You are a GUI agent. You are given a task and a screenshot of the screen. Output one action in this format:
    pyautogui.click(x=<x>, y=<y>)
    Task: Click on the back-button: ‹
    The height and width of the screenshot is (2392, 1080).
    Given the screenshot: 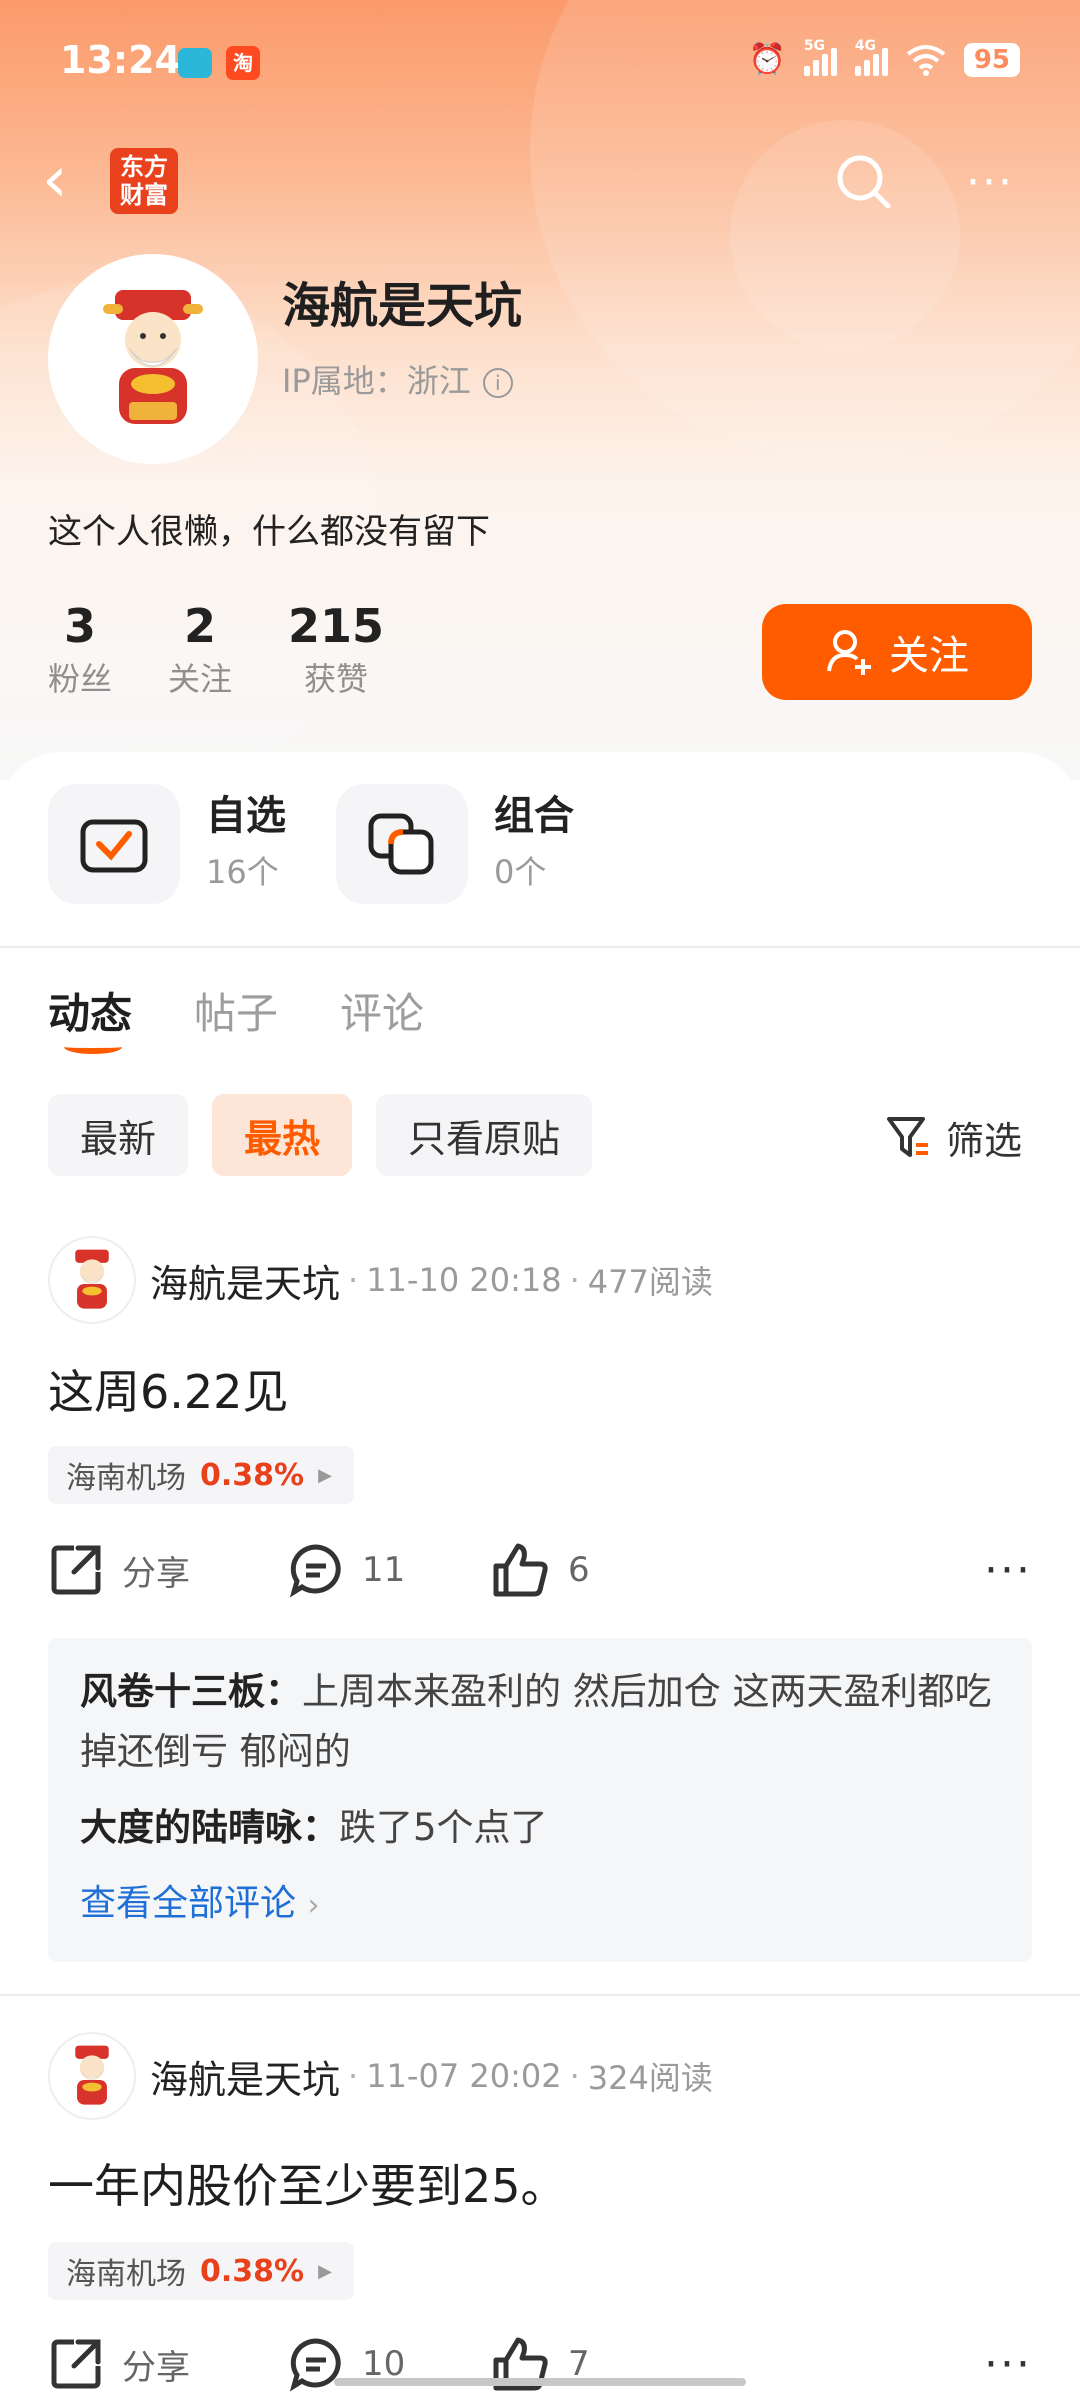 What is the action you would take?
    pyautogui.click(x=55, y=180)
    